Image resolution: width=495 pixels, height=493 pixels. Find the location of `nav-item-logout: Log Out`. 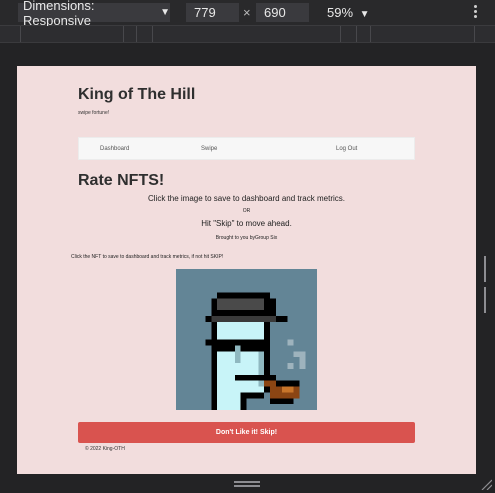

nav-item-logout: Log Out is located at coordinates (346, 149).